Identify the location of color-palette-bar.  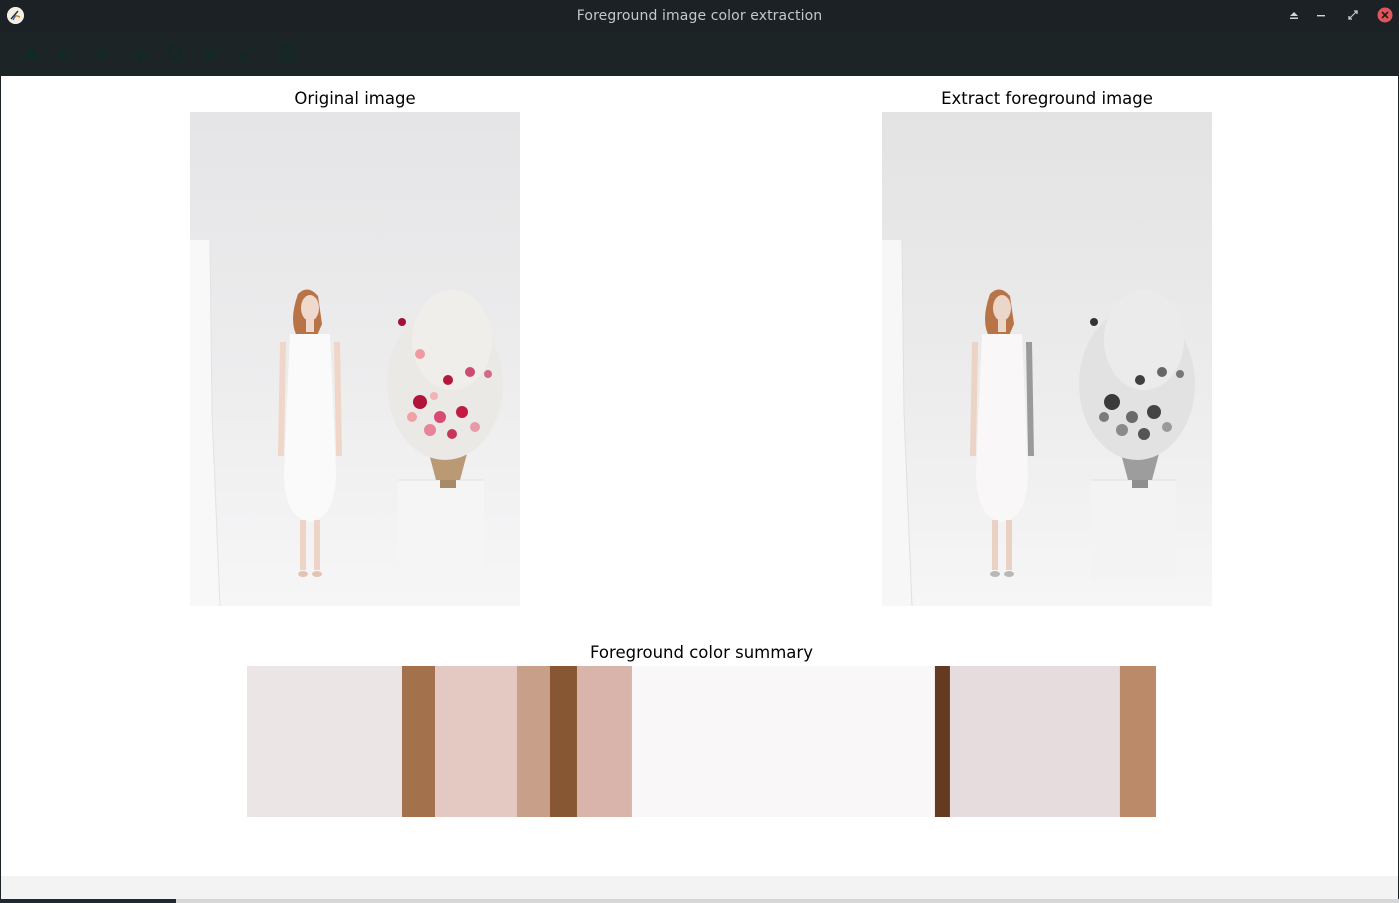
(701, 741).